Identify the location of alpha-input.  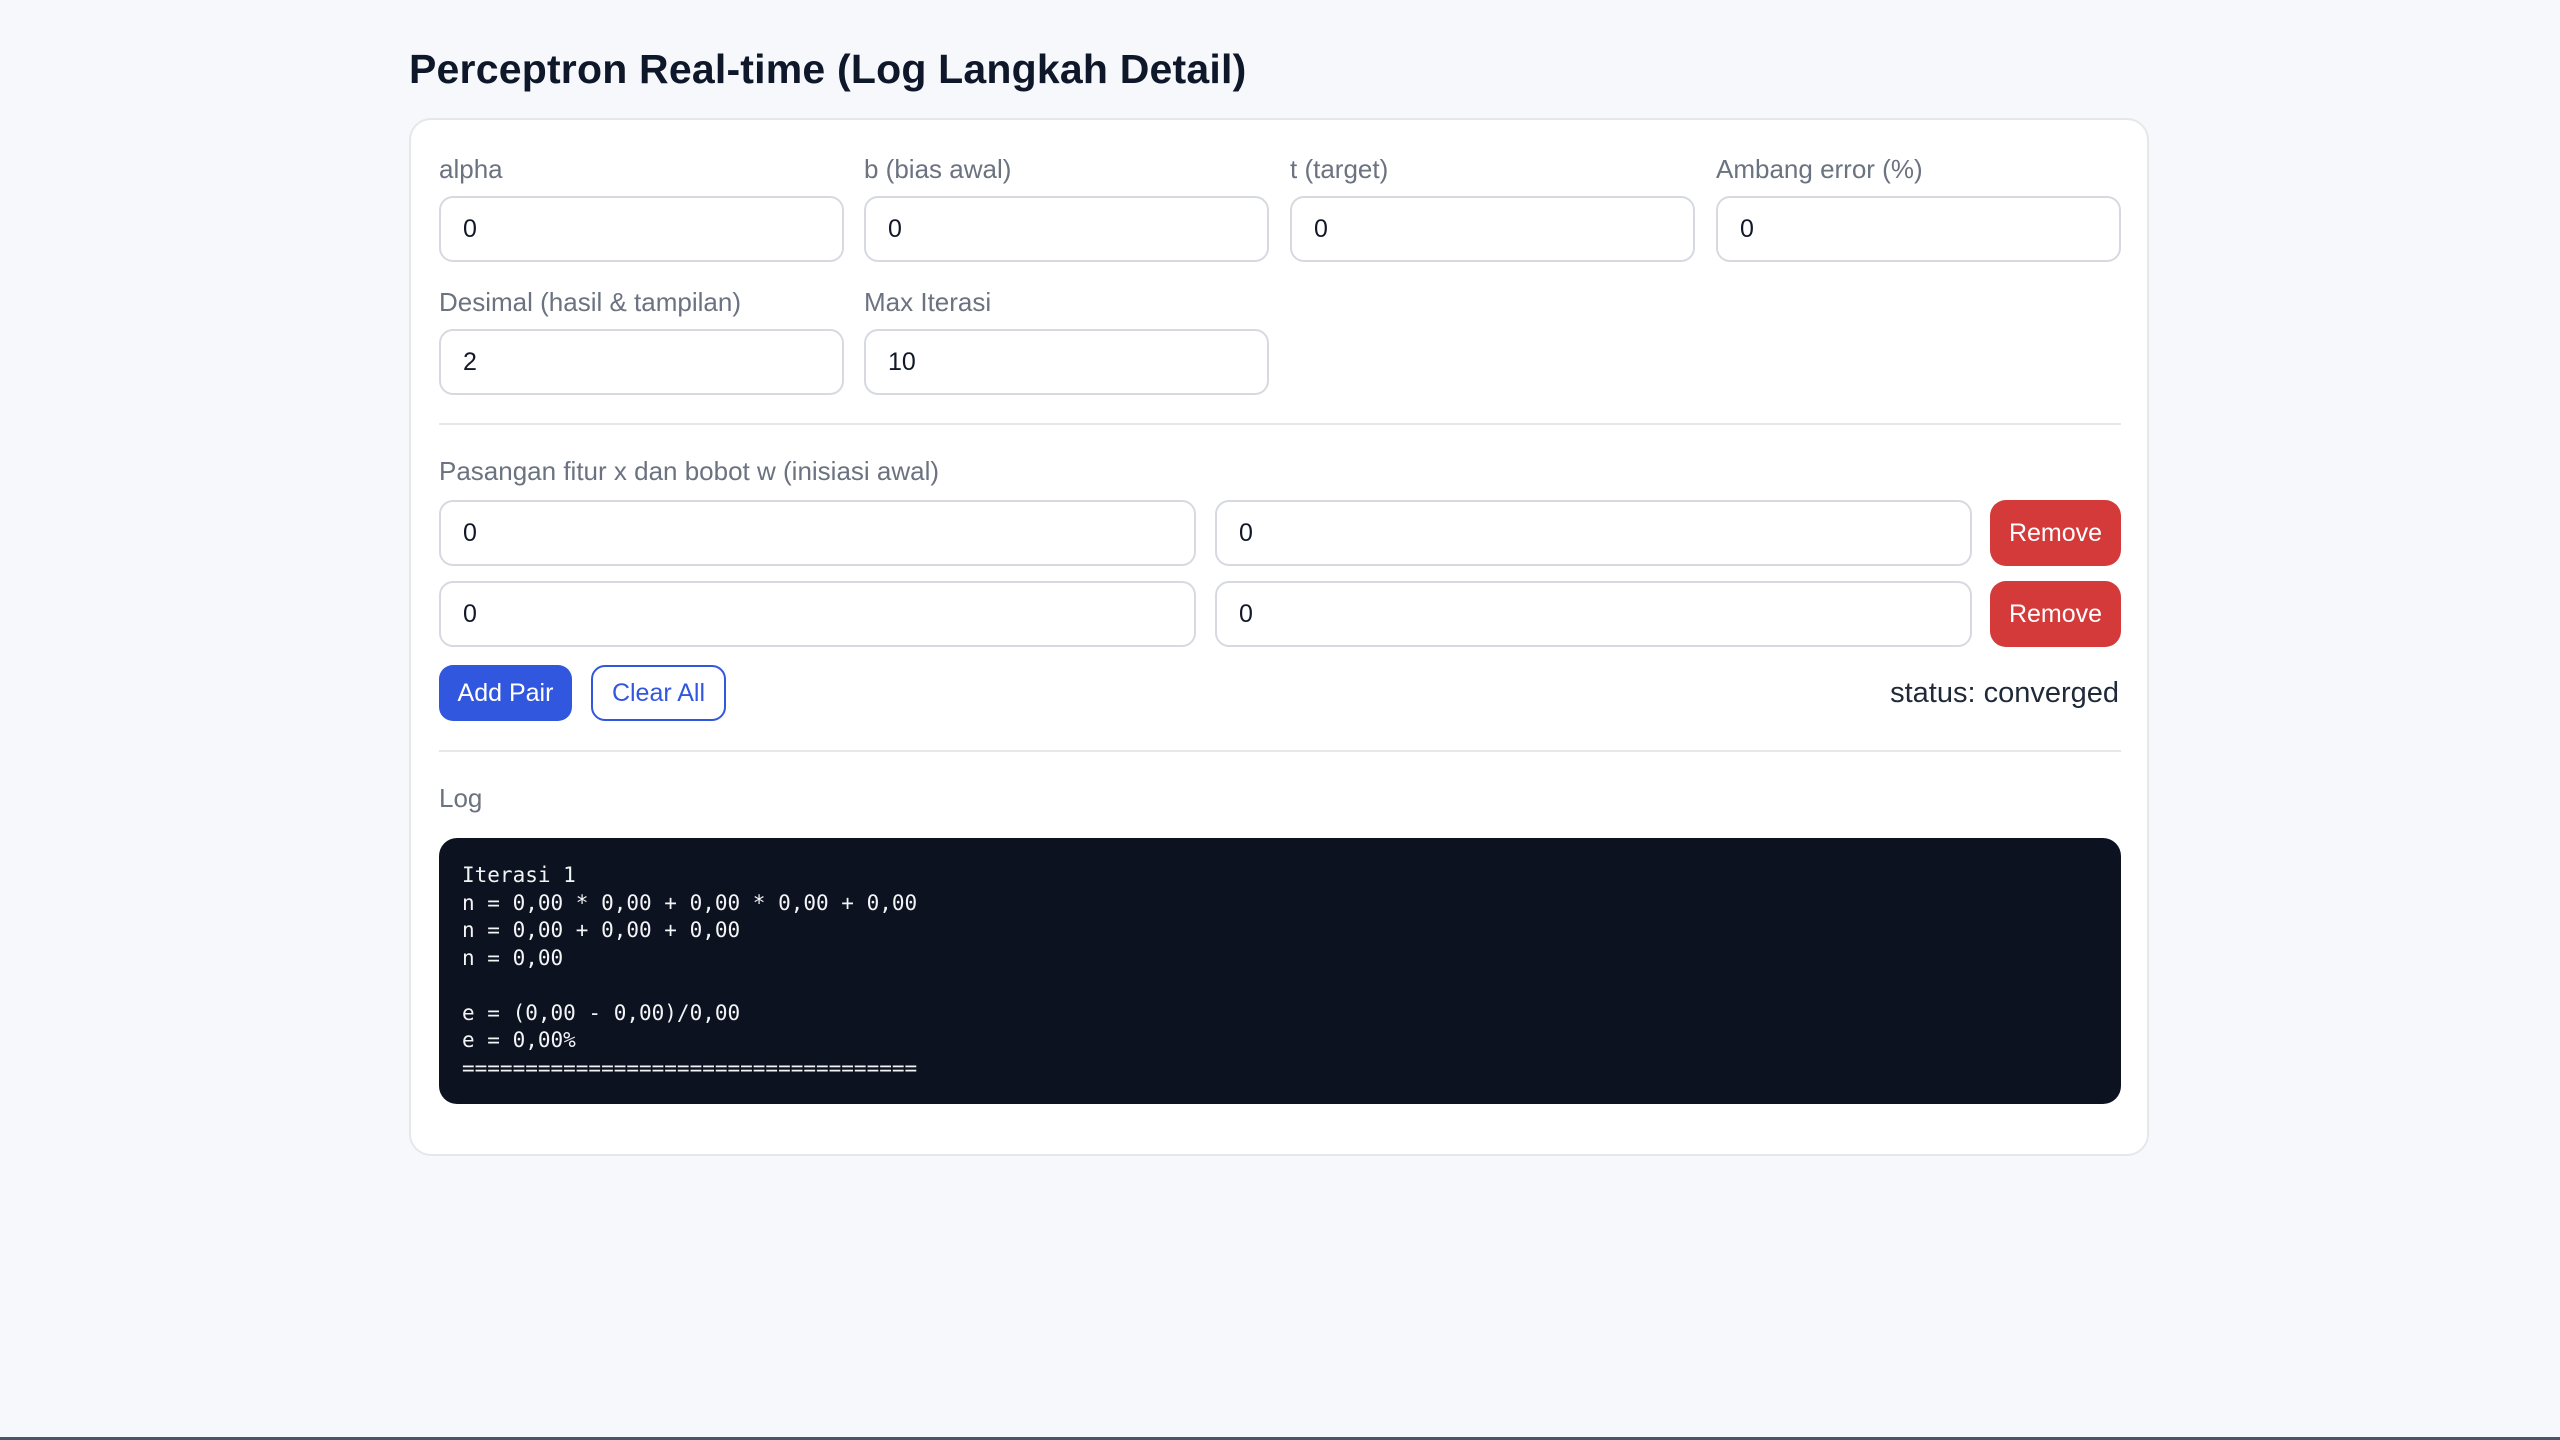
(641, 229).